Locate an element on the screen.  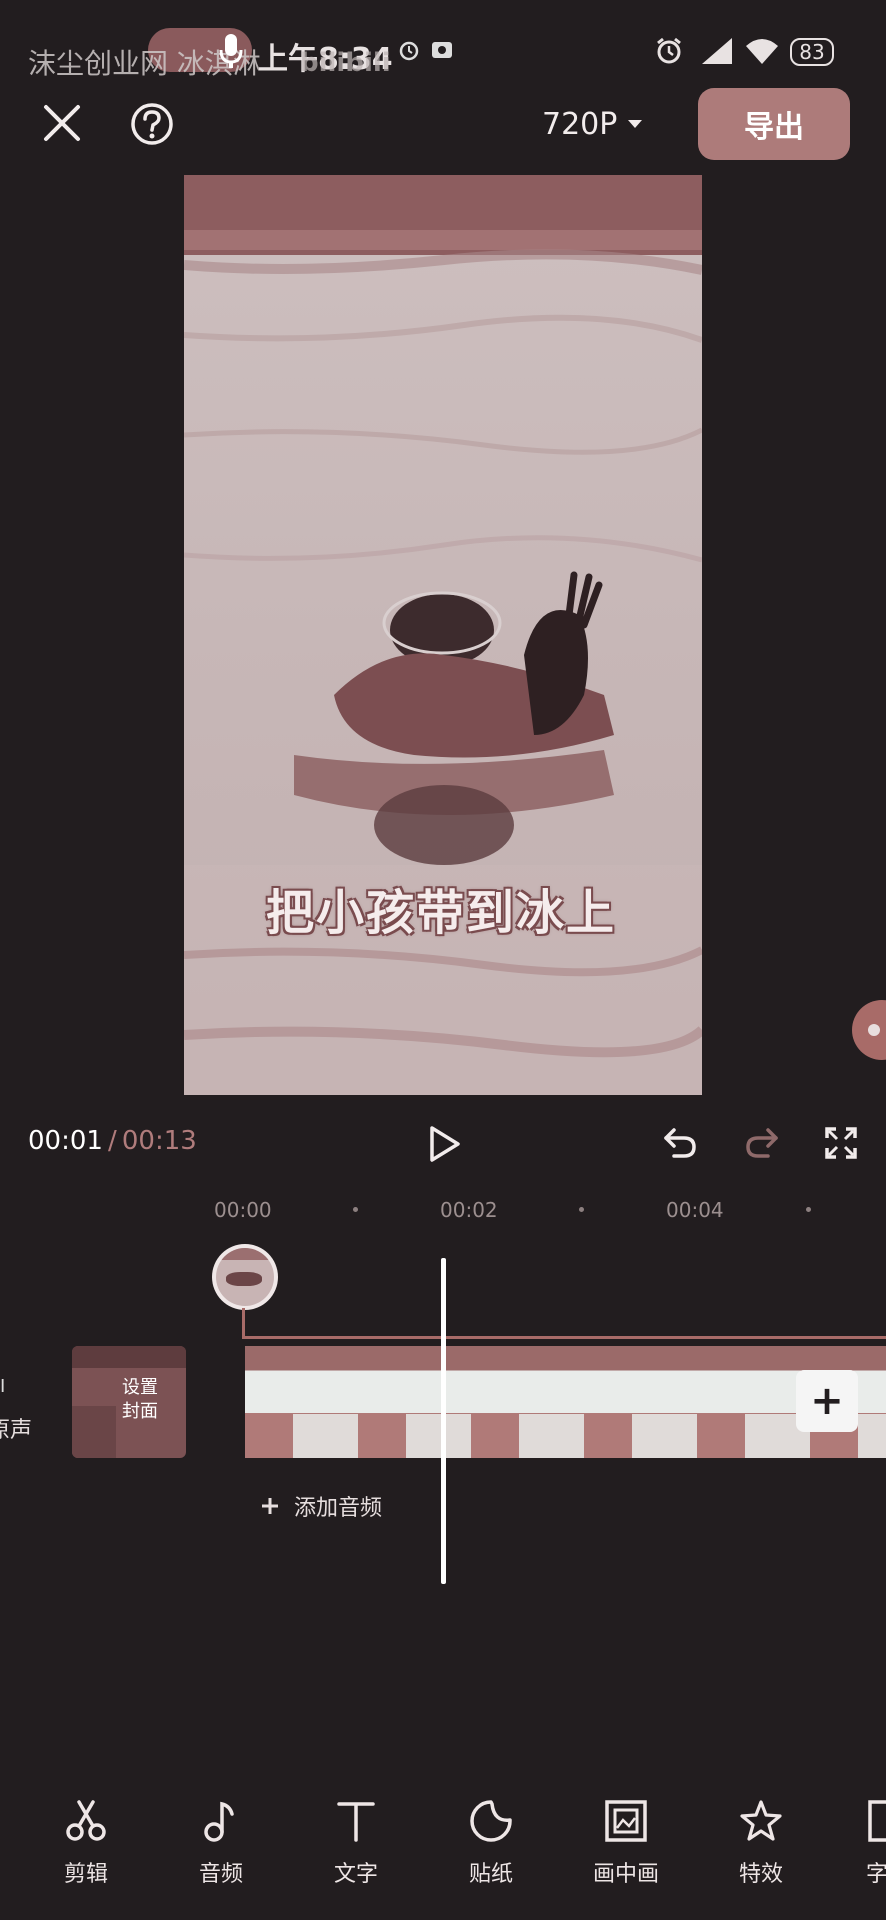
total-time: 00:13 is located at coordinates (159, 1141).